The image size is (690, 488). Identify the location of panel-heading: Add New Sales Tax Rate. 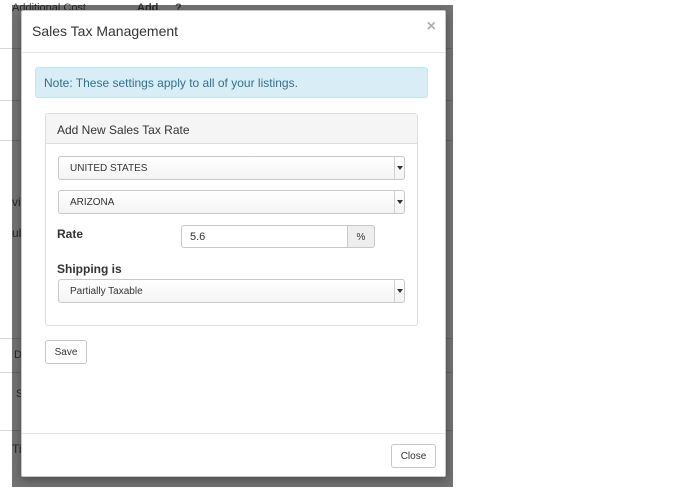
(231, 129).